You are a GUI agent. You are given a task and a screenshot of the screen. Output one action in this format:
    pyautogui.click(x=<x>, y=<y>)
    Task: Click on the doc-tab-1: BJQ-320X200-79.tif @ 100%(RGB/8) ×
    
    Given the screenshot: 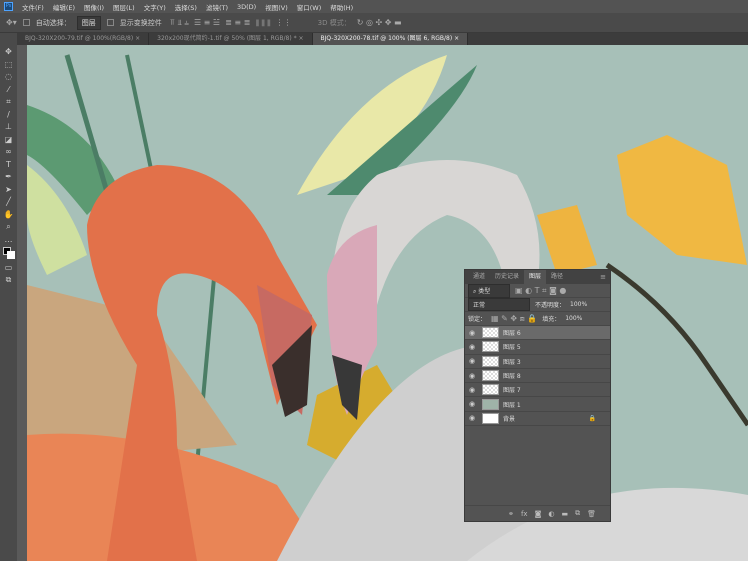 What is the action you would take?
    pyautogui.click(x=83, y=39)
    